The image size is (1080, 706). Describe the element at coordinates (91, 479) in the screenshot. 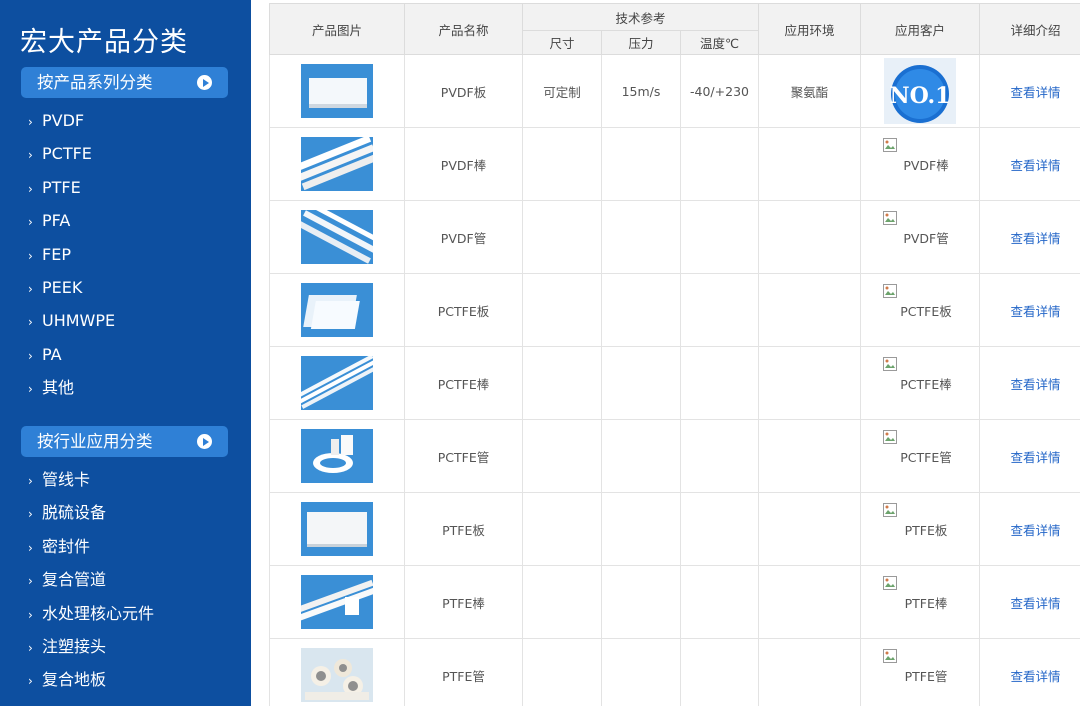

I see `industry-item: › 管线卡` at that location.